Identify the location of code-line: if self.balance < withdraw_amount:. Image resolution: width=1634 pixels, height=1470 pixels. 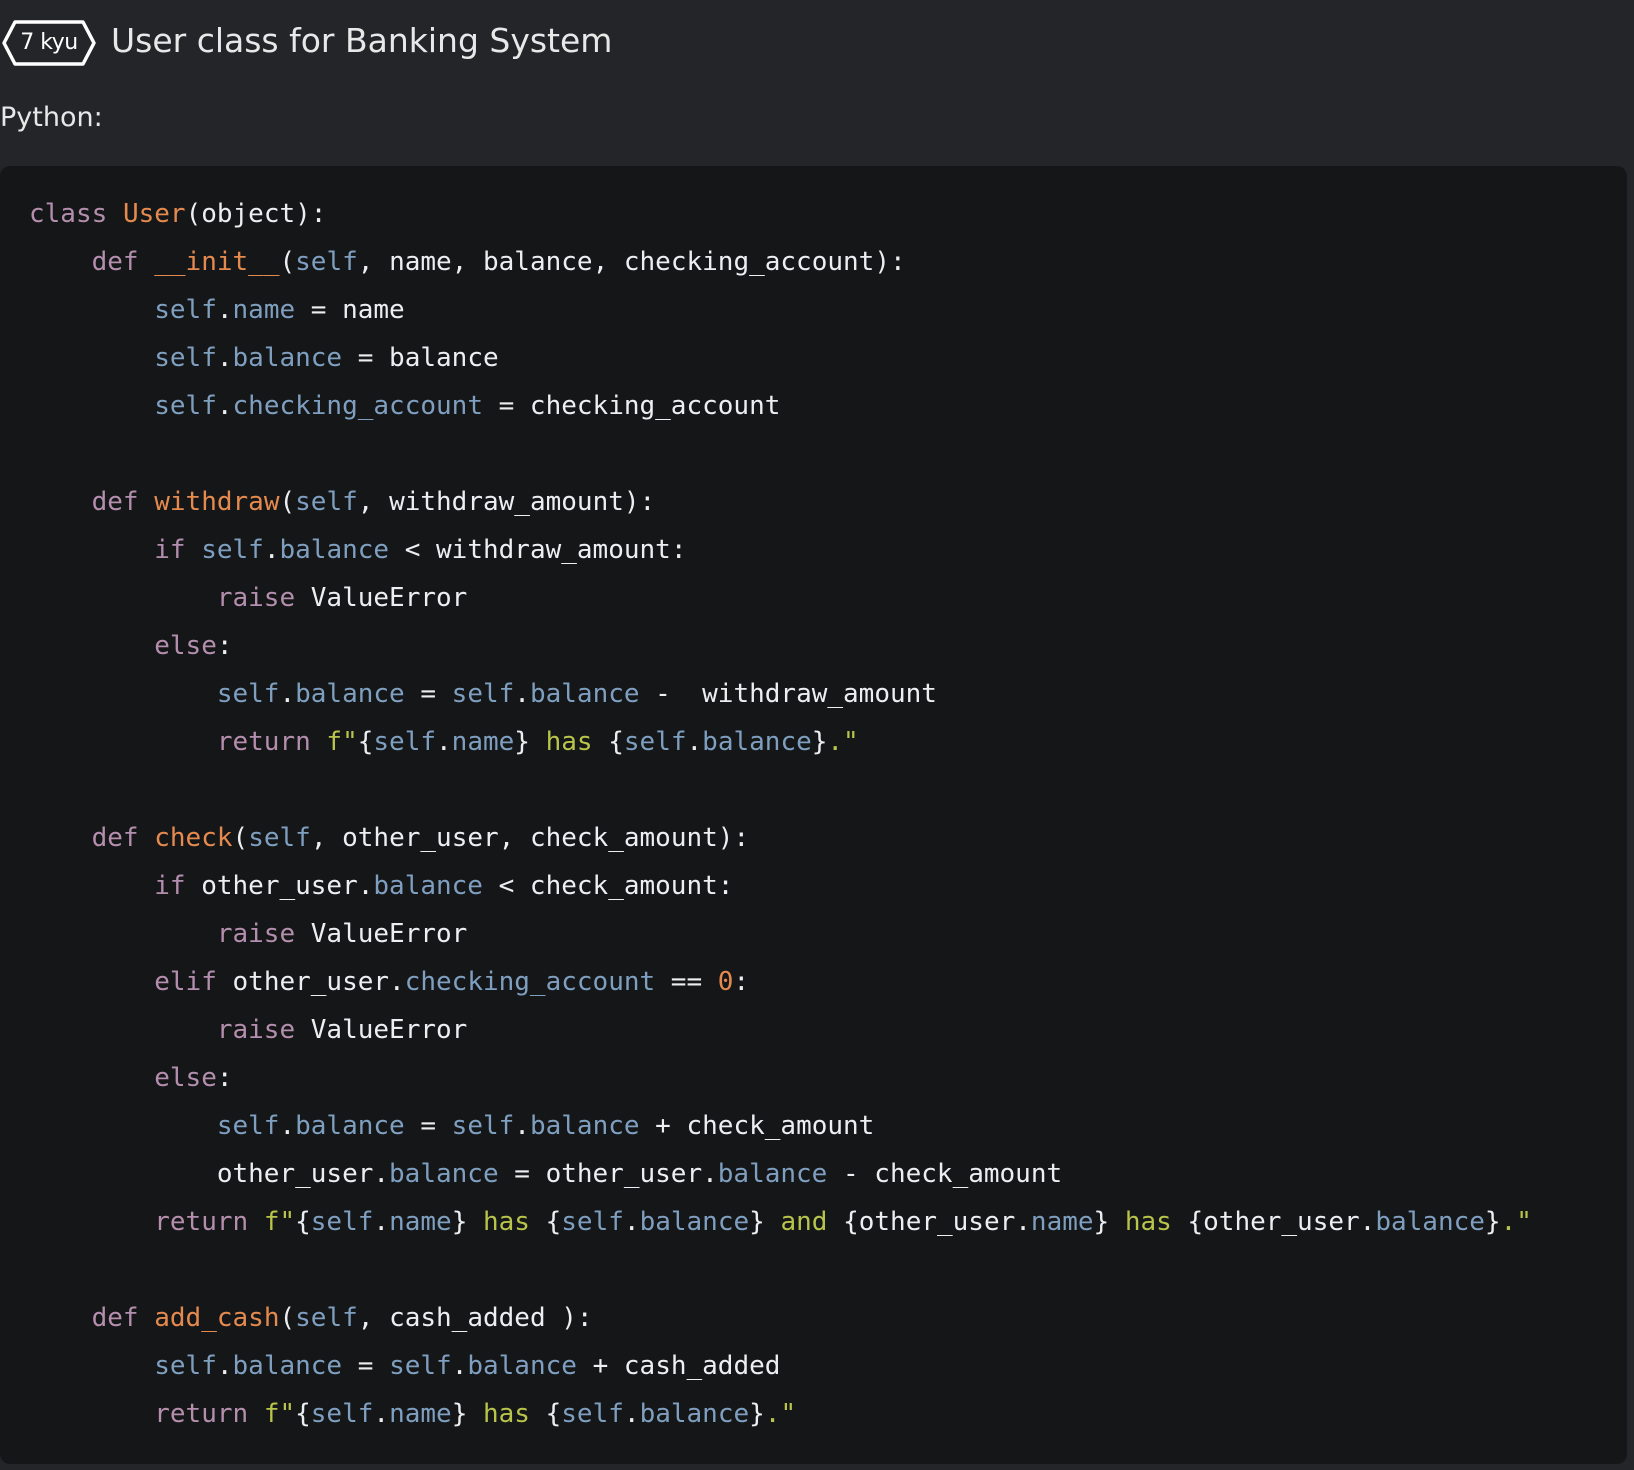
(780, 550).